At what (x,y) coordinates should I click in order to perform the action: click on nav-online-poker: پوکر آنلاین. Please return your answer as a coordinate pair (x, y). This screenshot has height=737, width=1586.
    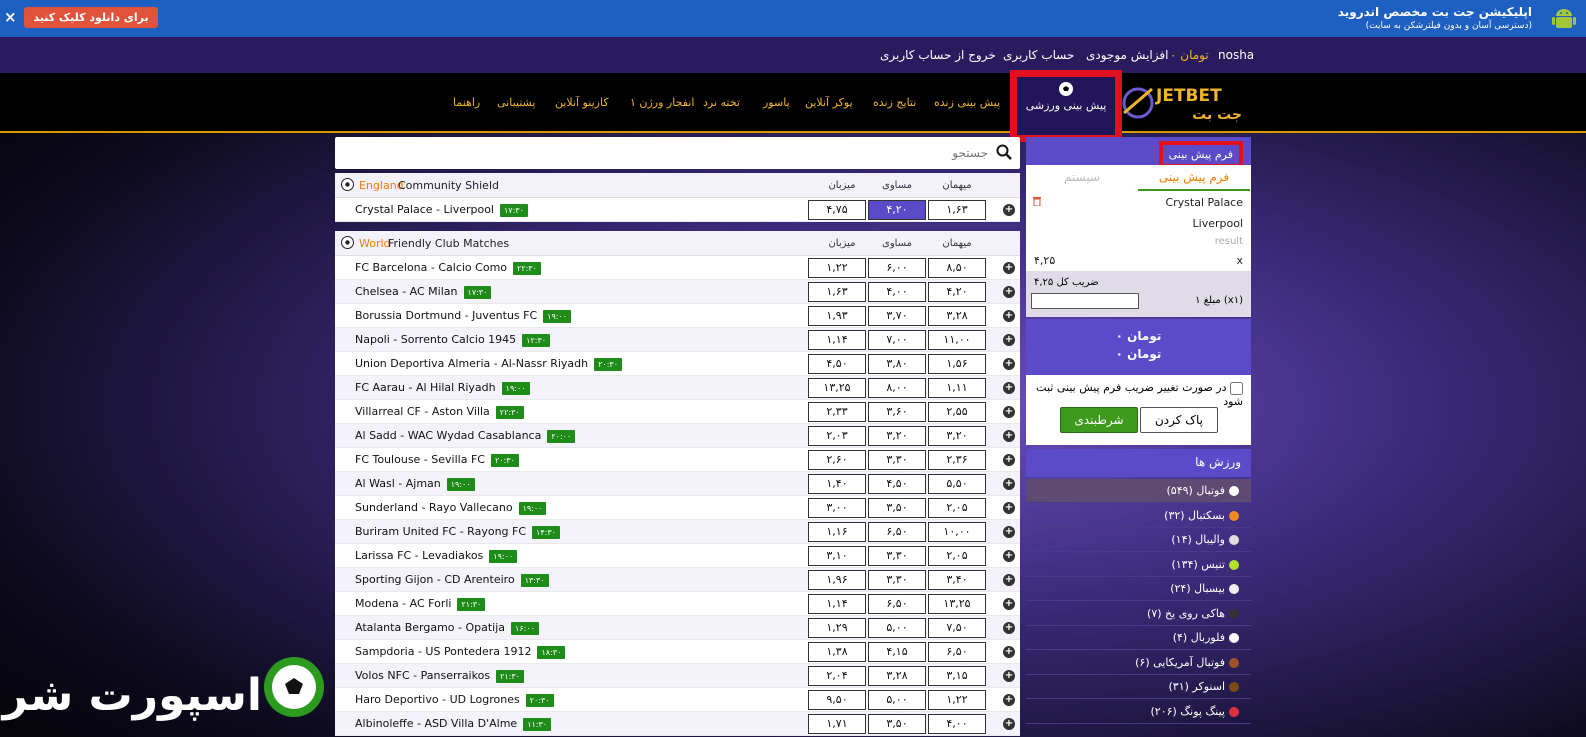
    Looking at the image, I should click on (829, 102).